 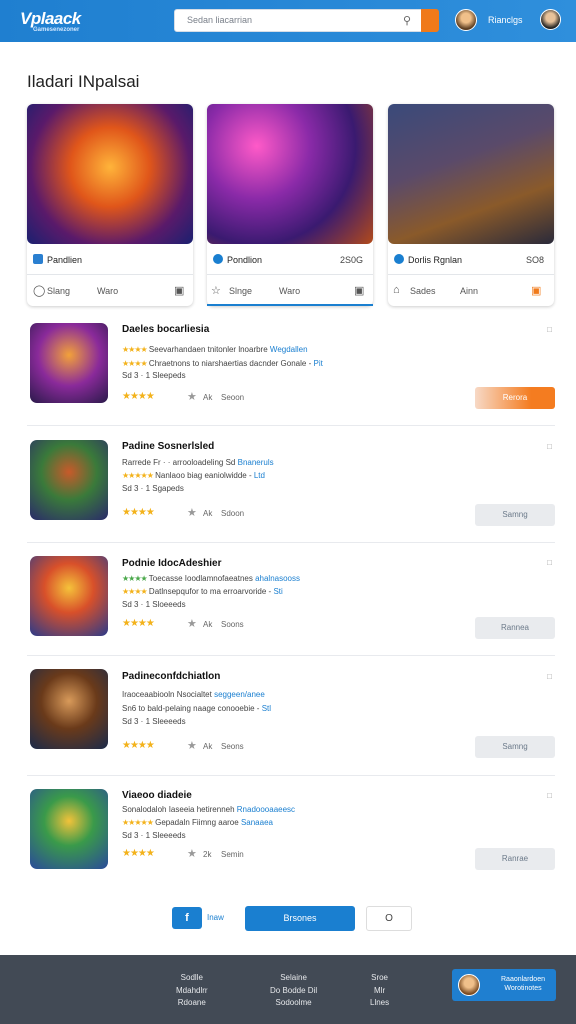 What do you see at coordinates (232, 746) in the screenshot?
I see `rating-label: Seons` at bounding box center [232, 746].